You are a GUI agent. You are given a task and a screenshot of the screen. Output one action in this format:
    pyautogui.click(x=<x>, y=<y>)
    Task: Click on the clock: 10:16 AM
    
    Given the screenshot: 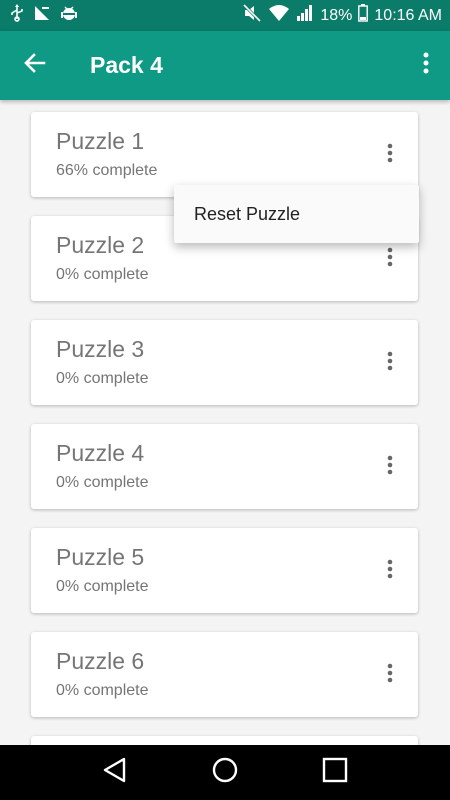 What is the action you would take?
    pyautogui.click(x=408, y=15)
    